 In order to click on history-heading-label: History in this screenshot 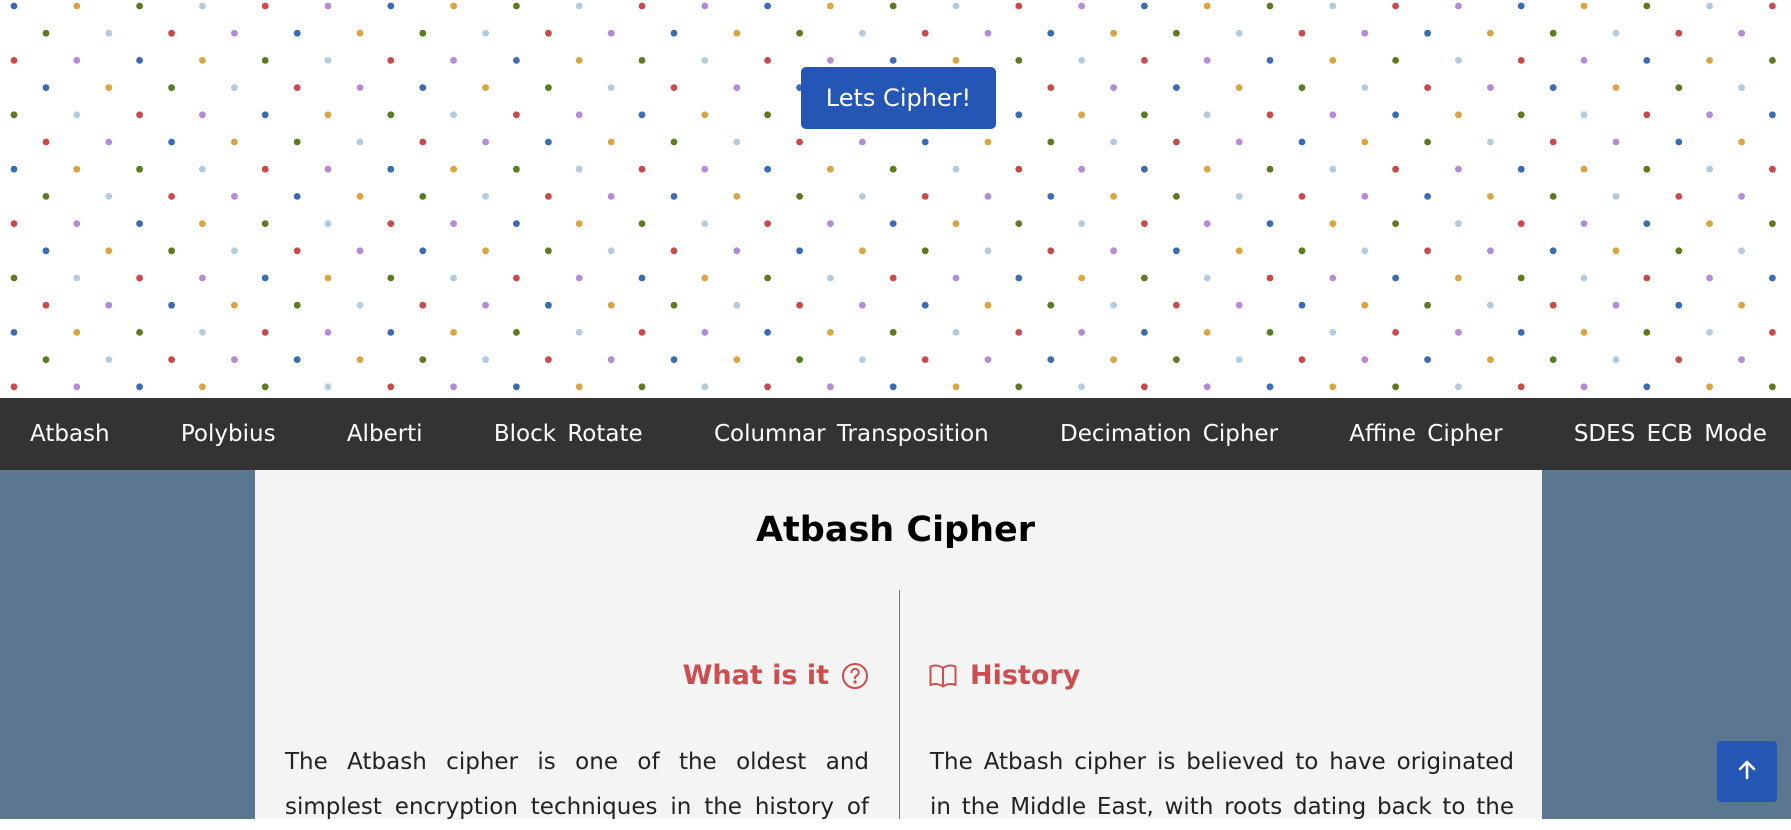, I will do `click(1025, 675)`.